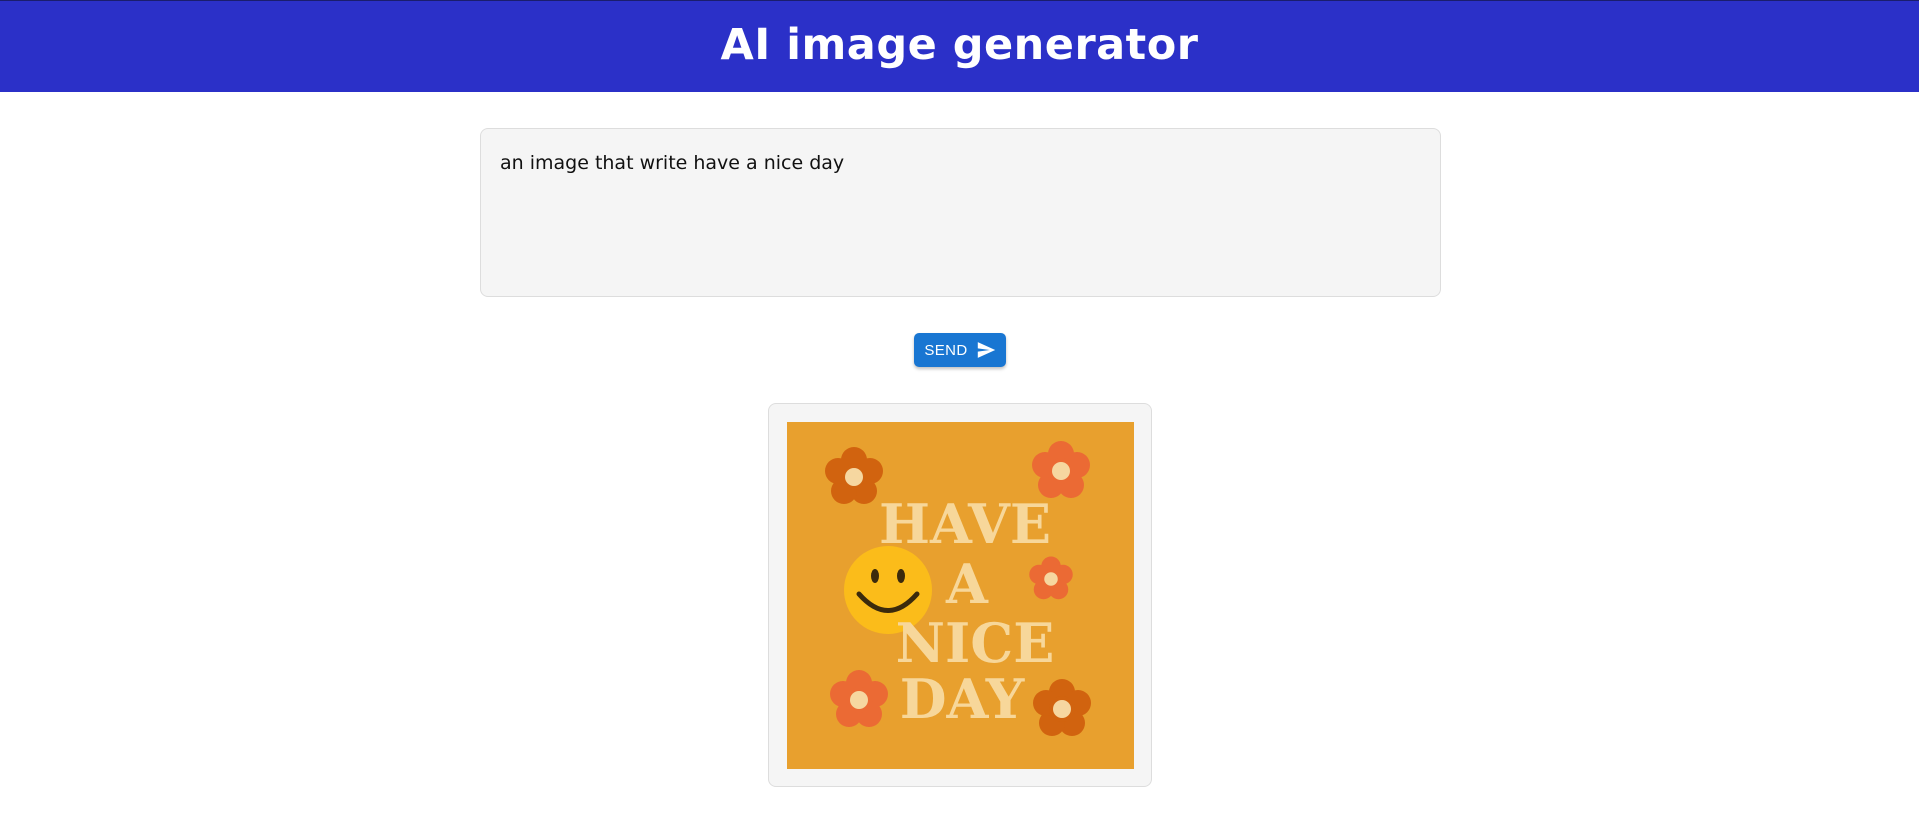 The width and height of the screenshot is (1919, 828). I want to click on page-title: AI image generator, so click(959, 44).